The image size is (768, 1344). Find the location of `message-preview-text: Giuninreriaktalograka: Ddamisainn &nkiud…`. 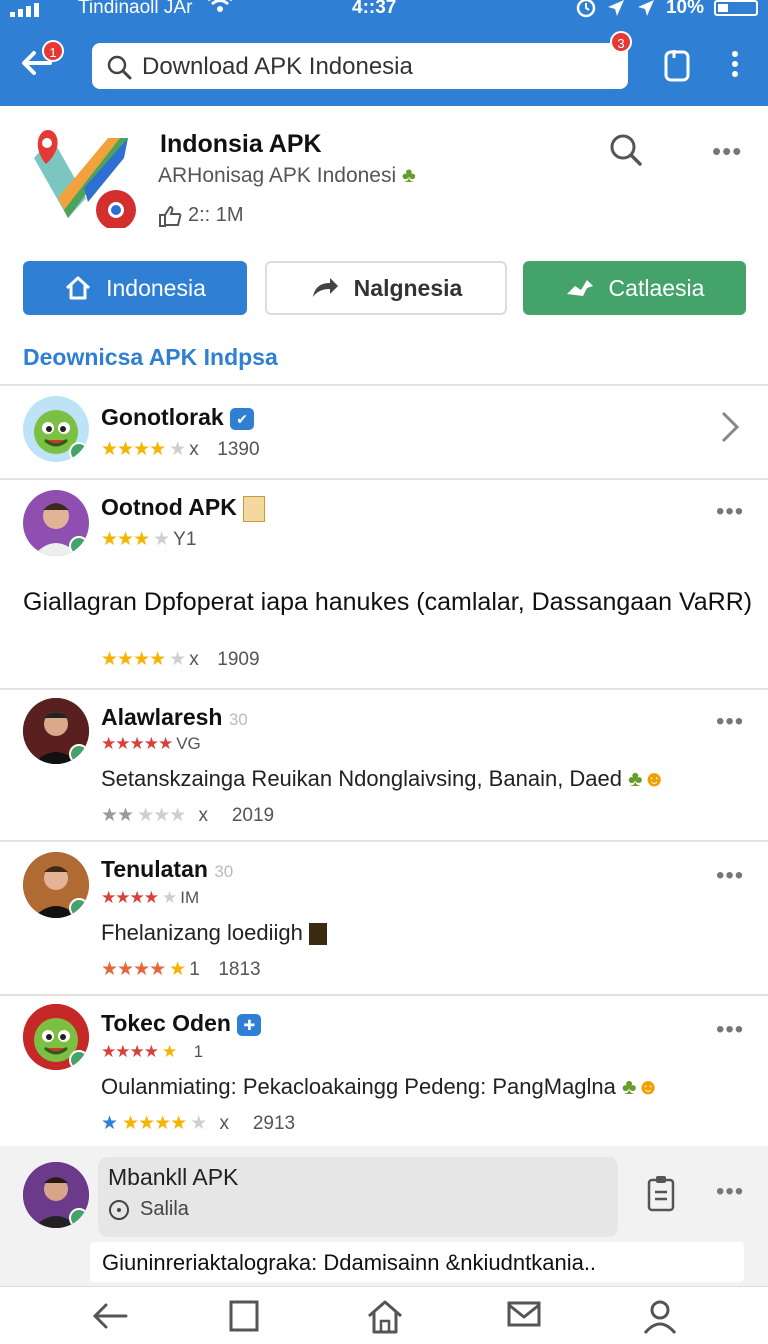

message-preview-text: Giuninreriaktalograka: Ddamisainn &nkiud… is located at coordinates (349, 1262).